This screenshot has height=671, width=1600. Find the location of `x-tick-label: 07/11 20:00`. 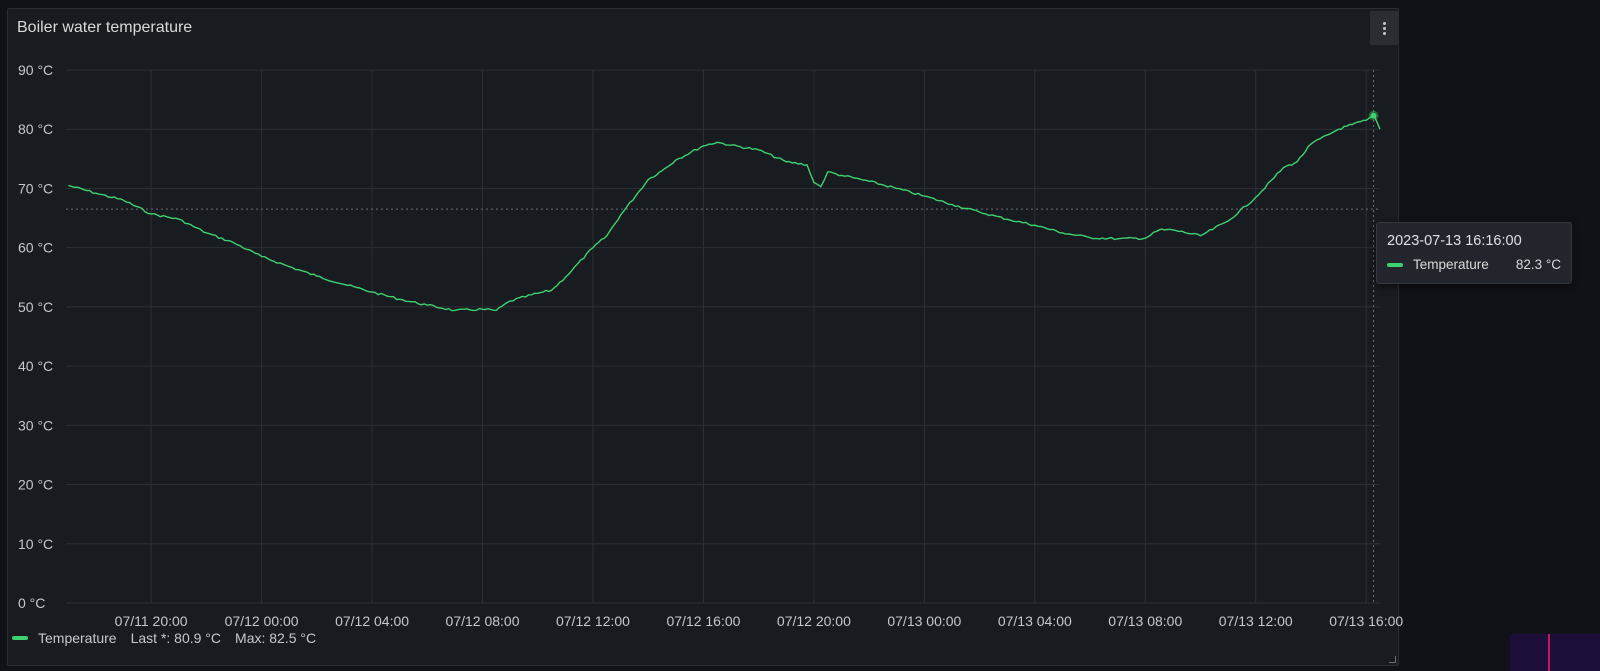

x-tick-label: 07/11 20:00 is located at coordinates (151, 621).